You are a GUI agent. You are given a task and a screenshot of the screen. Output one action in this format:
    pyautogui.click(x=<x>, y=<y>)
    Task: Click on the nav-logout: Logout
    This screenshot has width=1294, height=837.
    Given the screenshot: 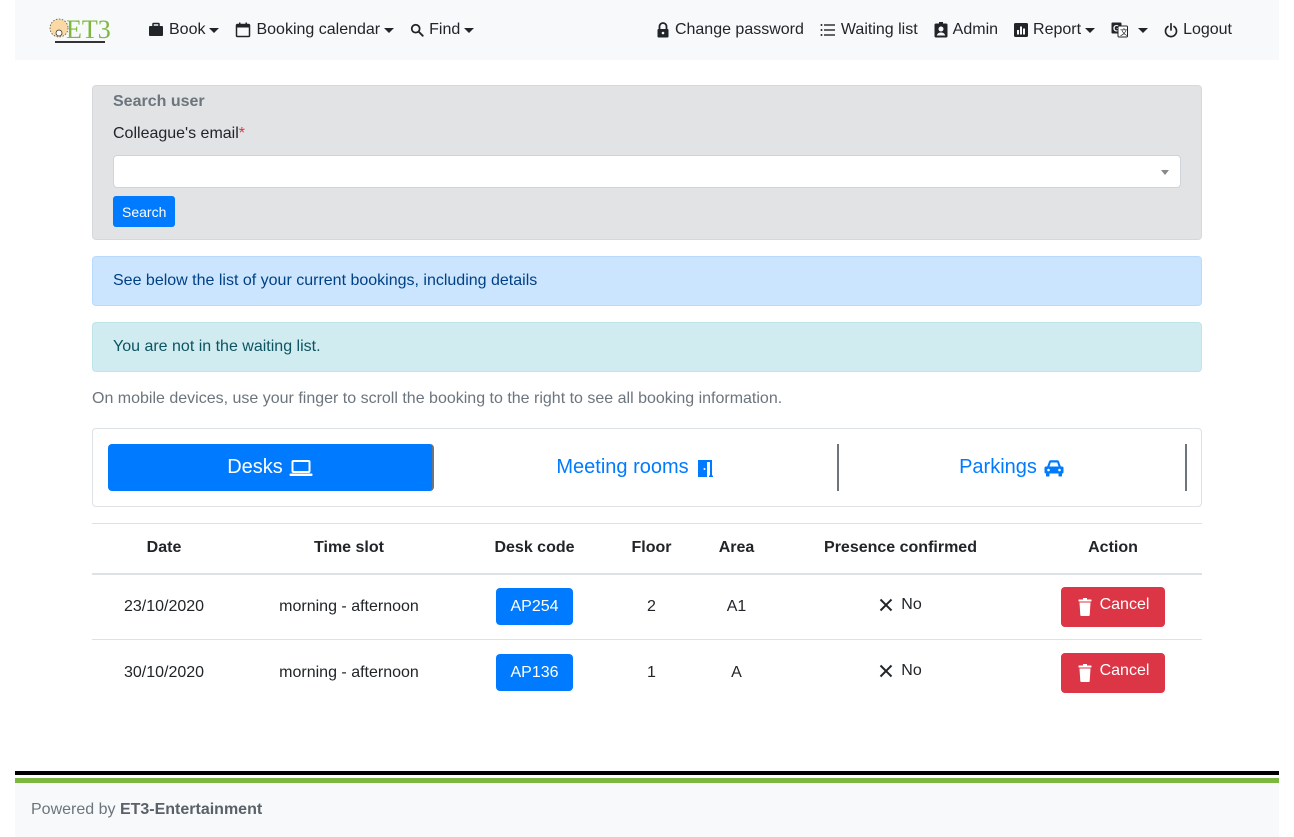 What is the action you would take?
    pyautogui.click(x=1198, y=30)
    